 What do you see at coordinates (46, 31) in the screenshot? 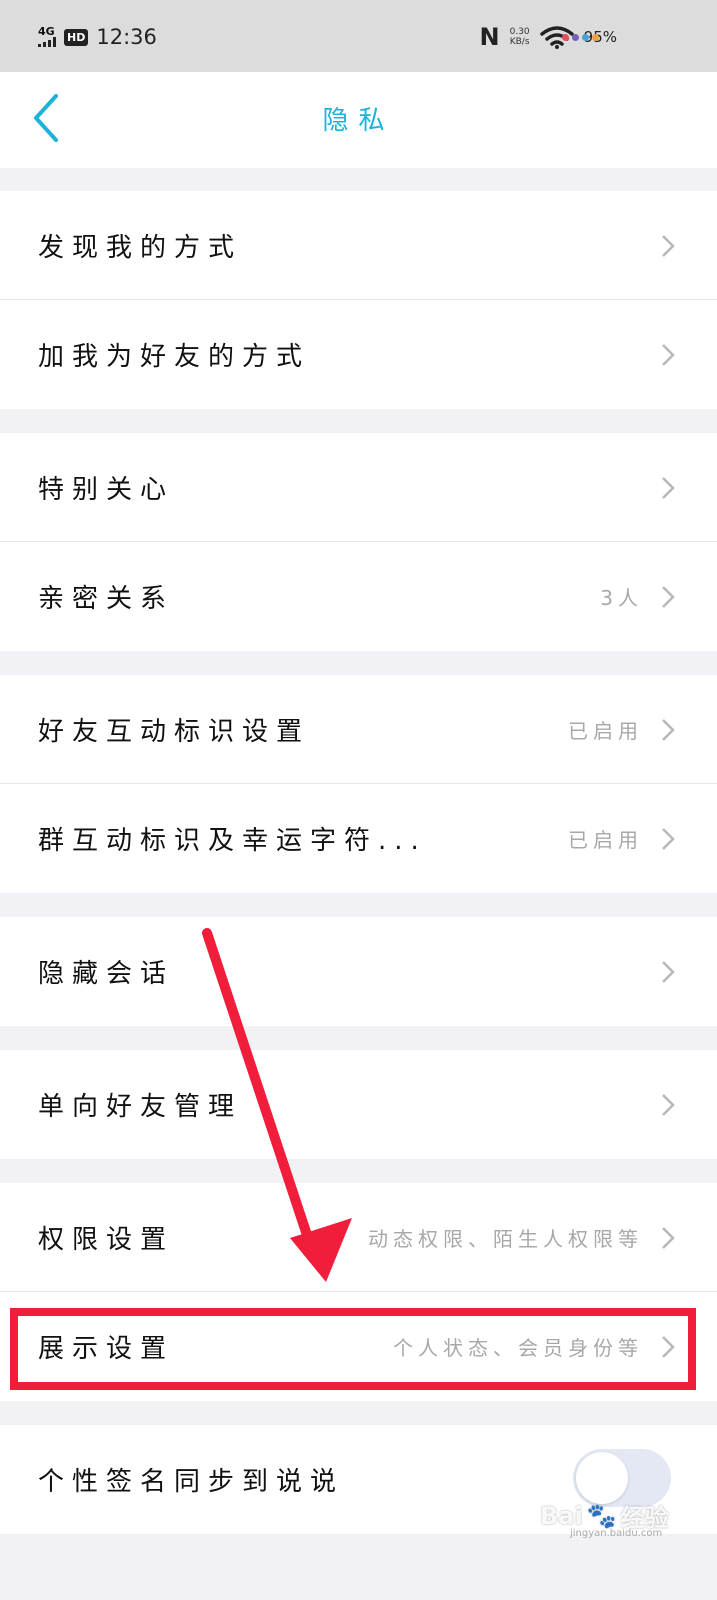
I see `network-type: 4G` at bounding box center [46, 31].